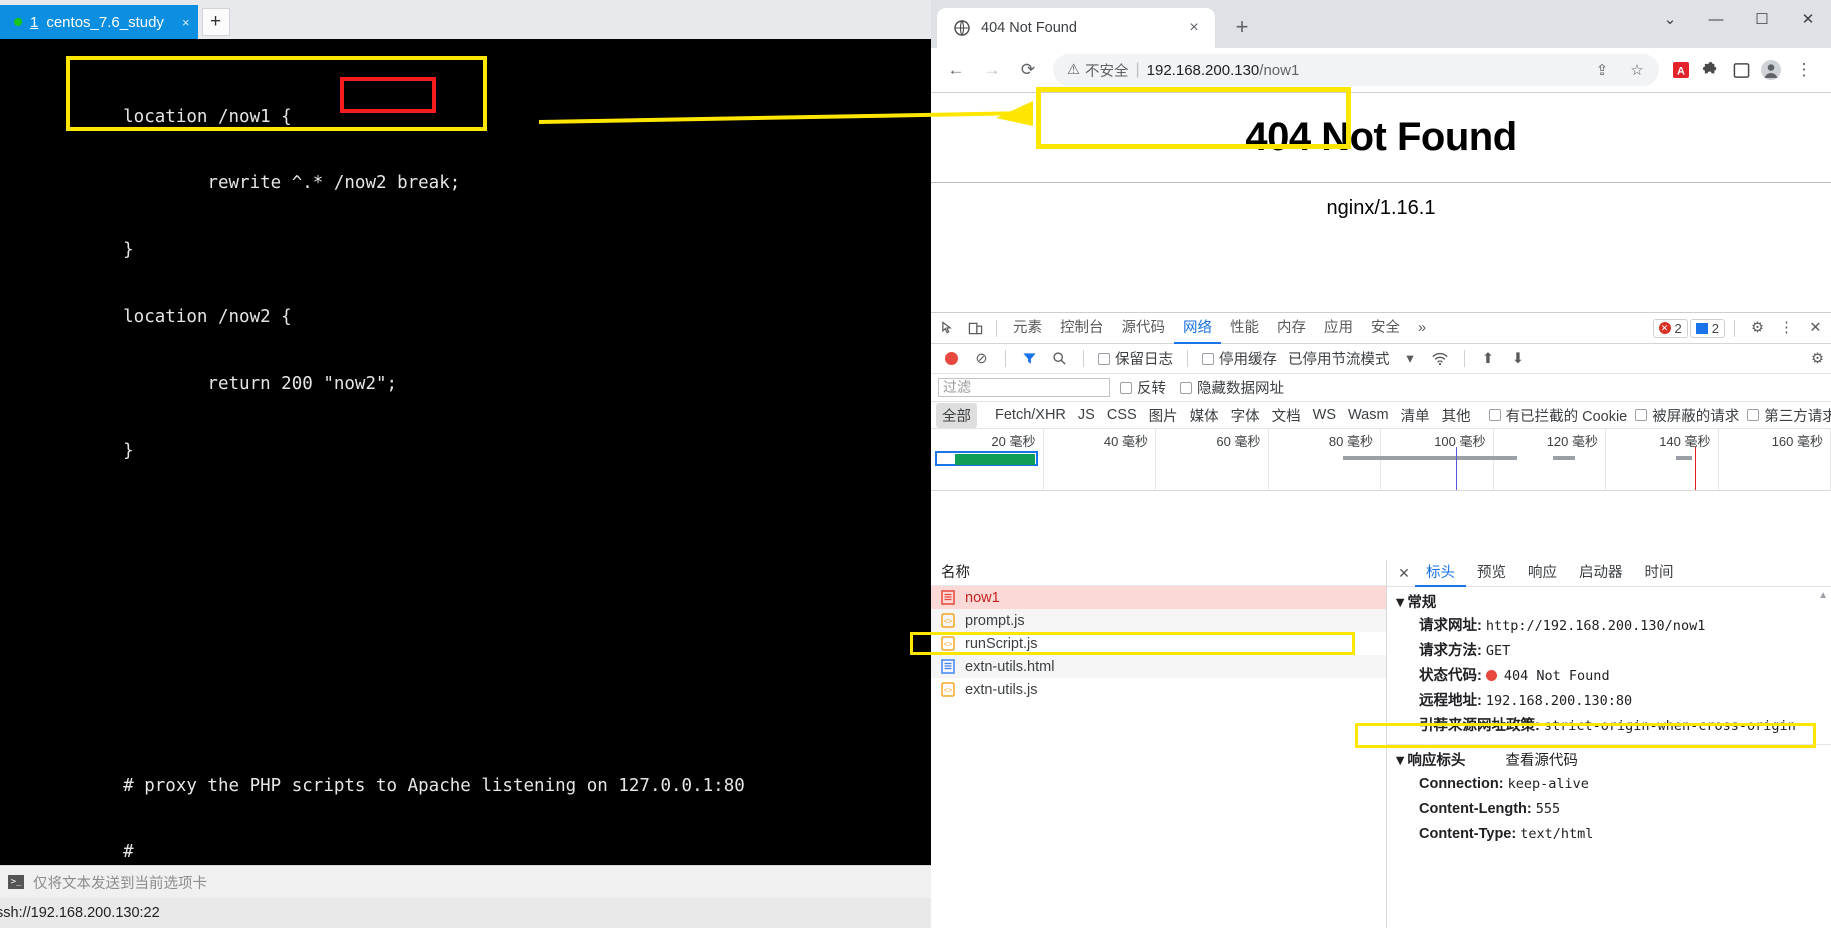  I want to click on type-filter-js: JS, so click(1086, 415).